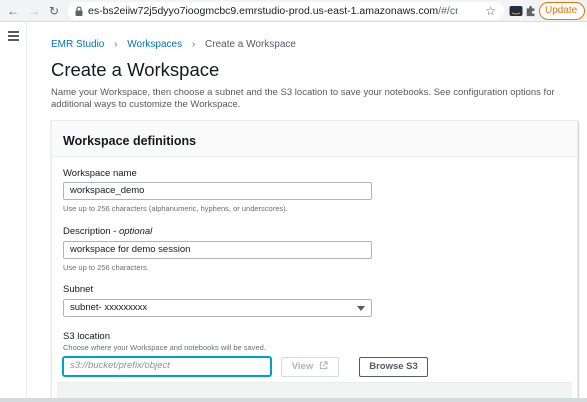 The width and height of the screenshot is (587, 402). What do you see at coordinates (293, 400) in the screenshot?
I see `window-bottom-edge` at bounding box center [293, 400].